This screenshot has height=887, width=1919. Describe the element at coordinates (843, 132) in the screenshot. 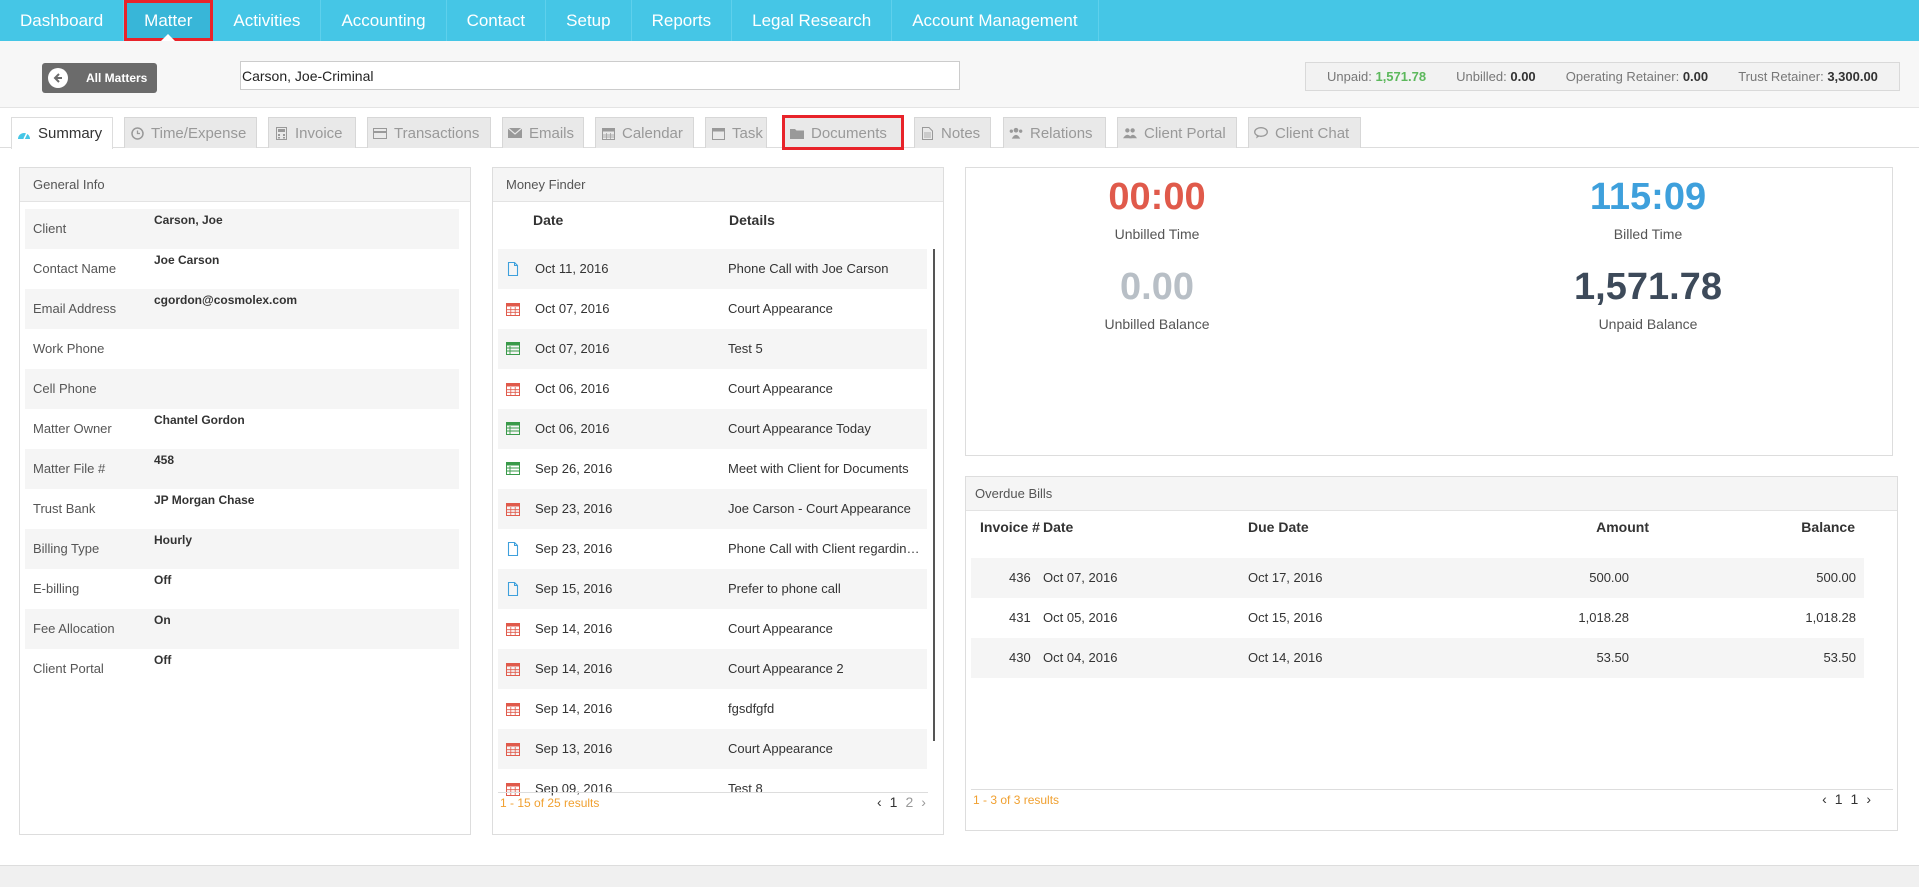

I see `tab-documents: Documents` at that location.